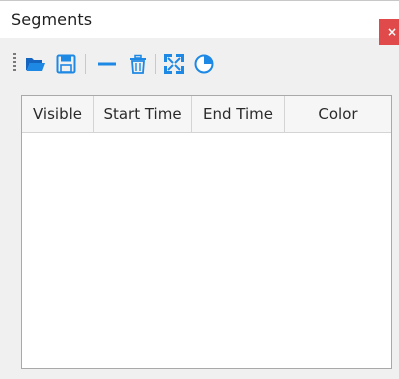 Image resolution: width=399 pixels, height=379 pixels. I want to click on save-icon, so click(66, 64).